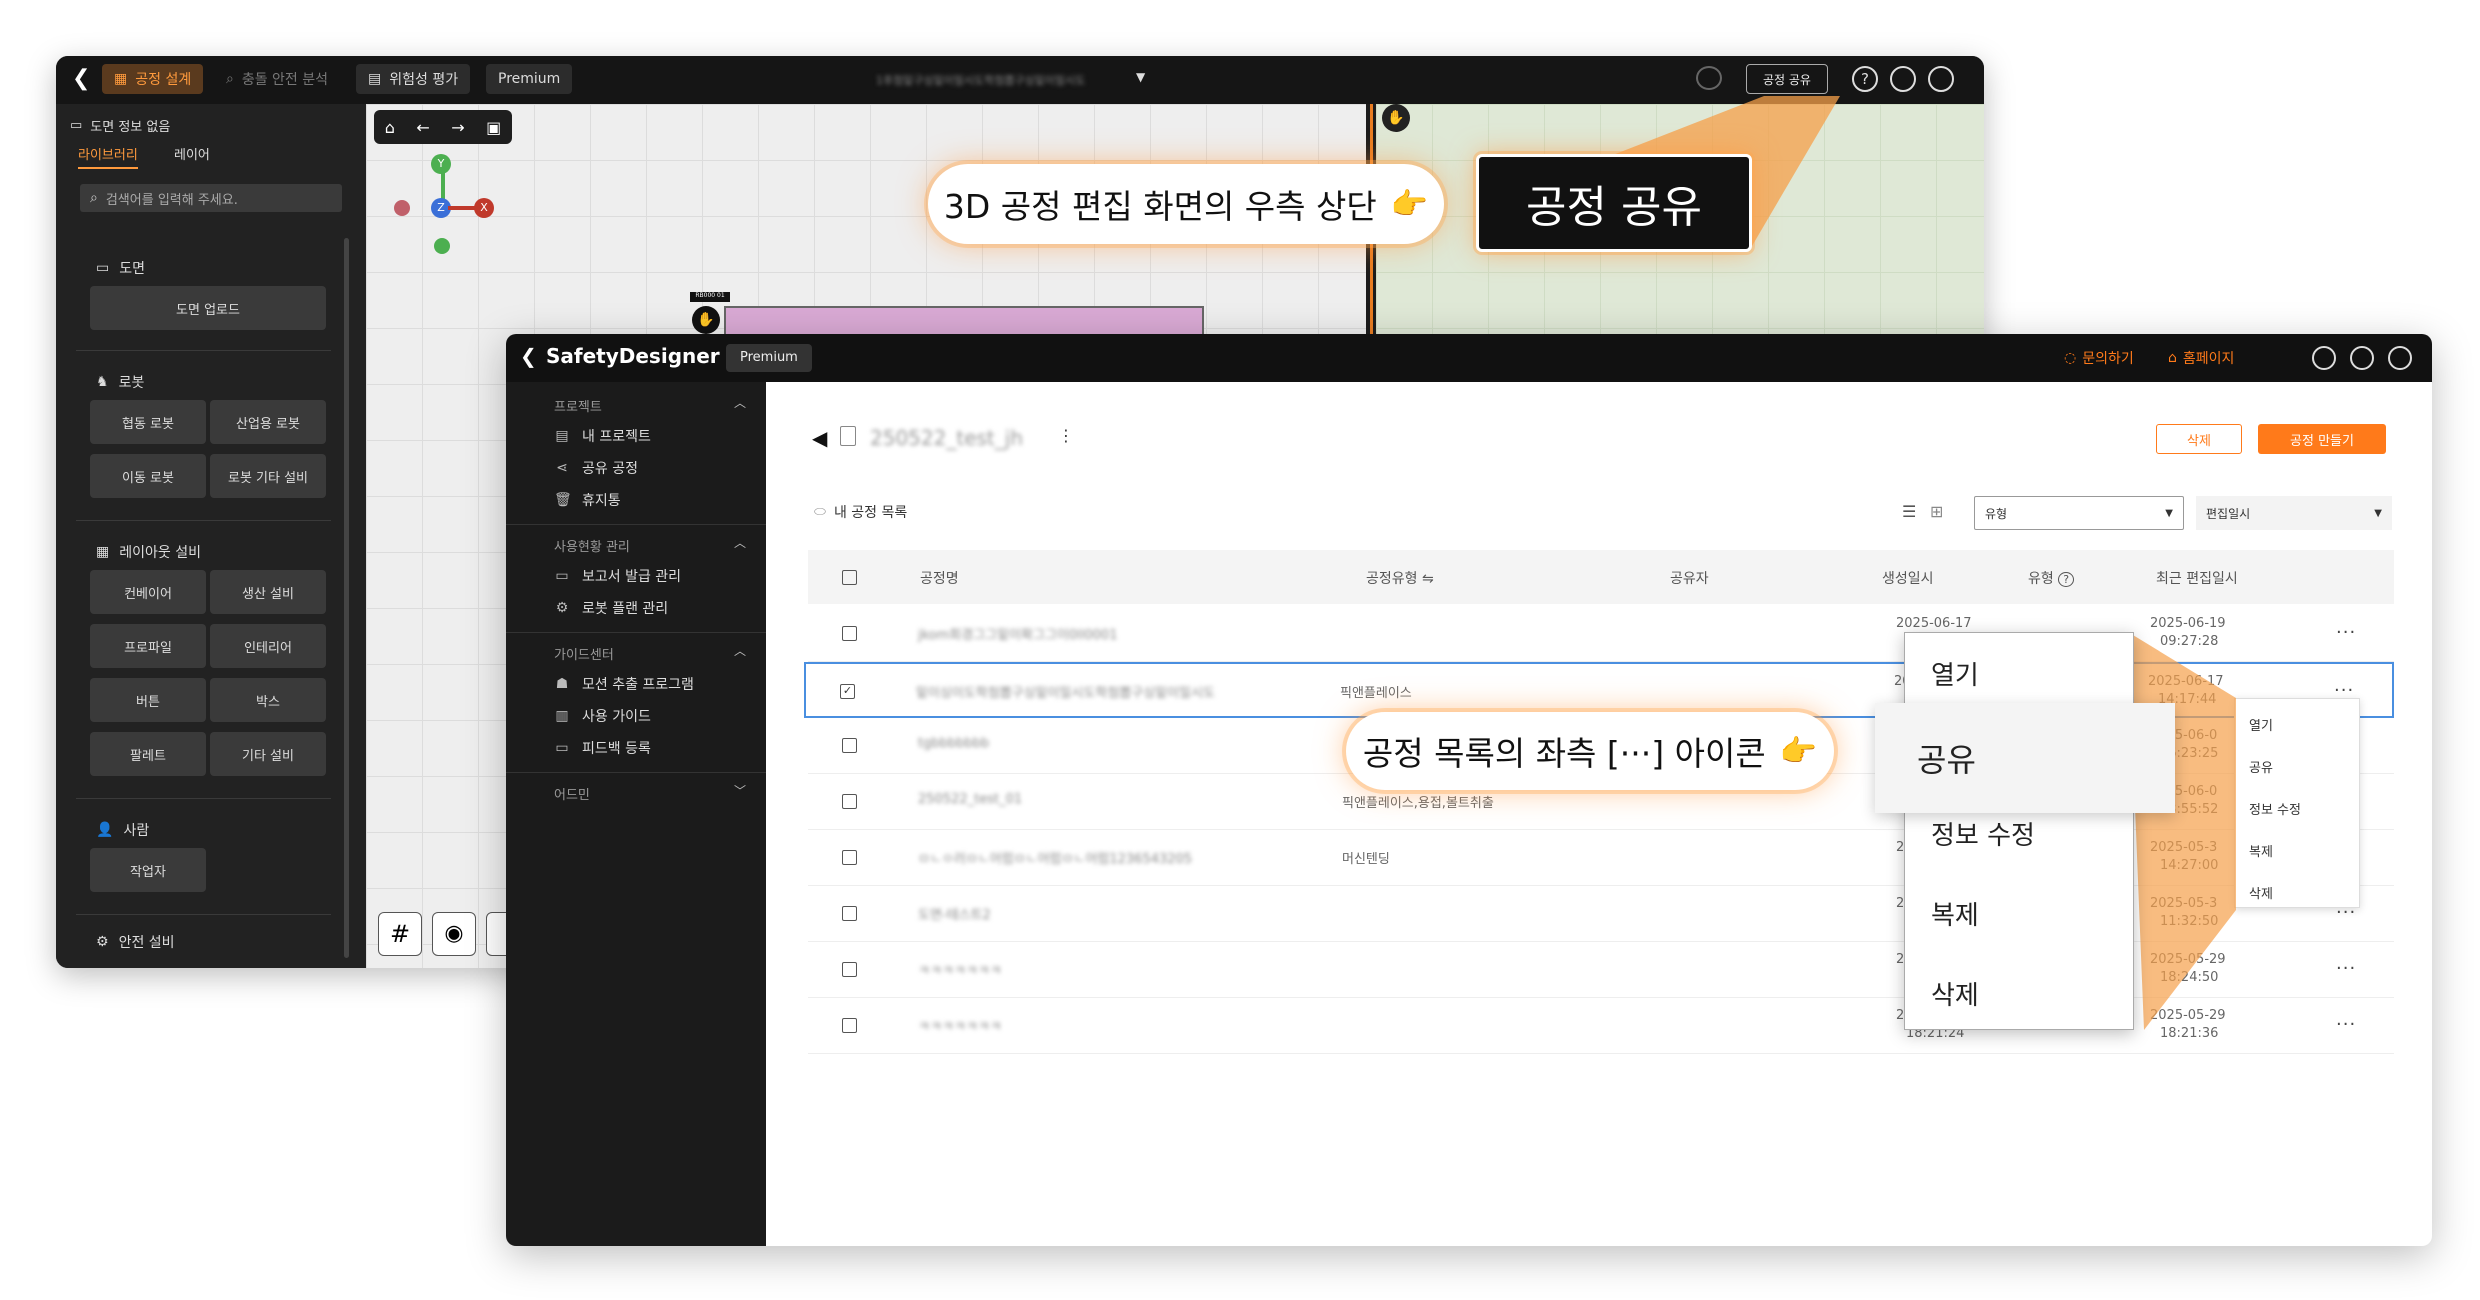 The image size is (2480, 1300). I want to click on zoom-menu-duplicate: 복제, so click(1955, 916).